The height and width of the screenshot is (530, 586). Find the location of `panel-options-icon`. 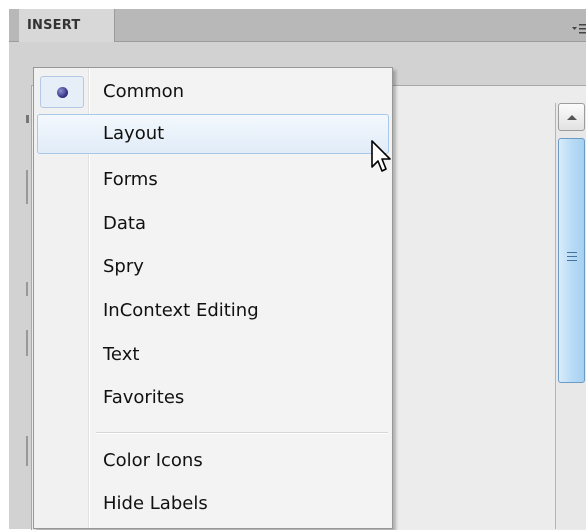

panel-options-icon is located at coordinates (578, 28).